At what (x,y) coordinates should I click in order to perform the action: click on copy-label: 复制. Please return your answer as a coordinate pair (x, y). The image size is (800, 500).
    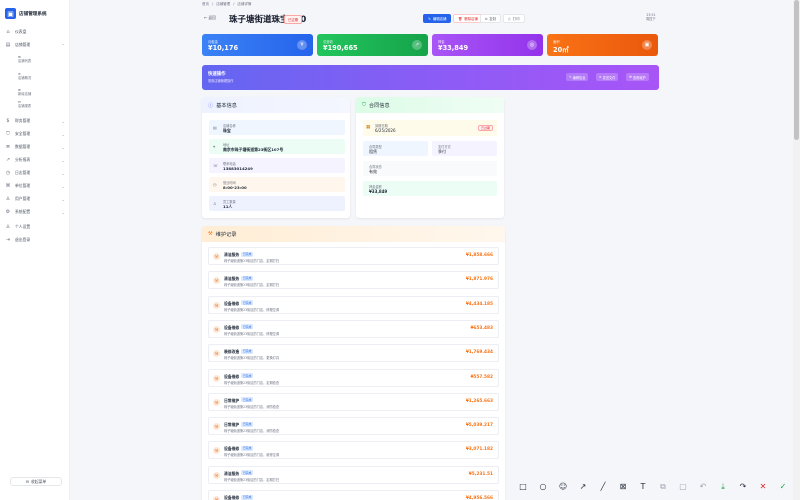
    Looking at the image, I should click on (493, 19).